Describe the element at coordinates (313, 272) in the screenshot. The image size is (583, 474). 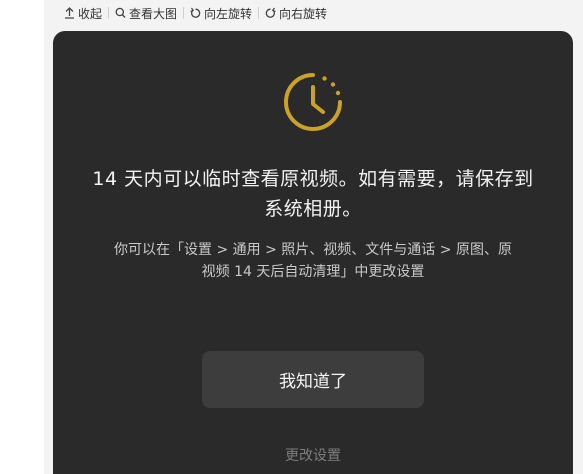
I see `description-line-2: 视频 14 天后自动清理」中更改设置` at that location.